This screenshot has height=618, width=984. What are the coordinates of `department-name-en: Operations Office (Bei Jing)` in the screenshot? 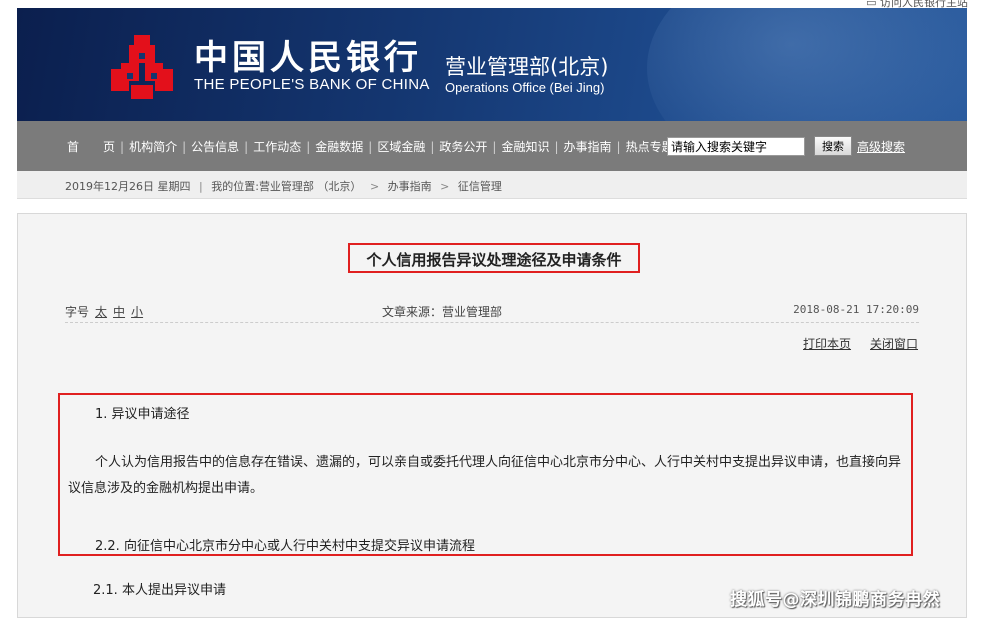 It's located at (525, 87).